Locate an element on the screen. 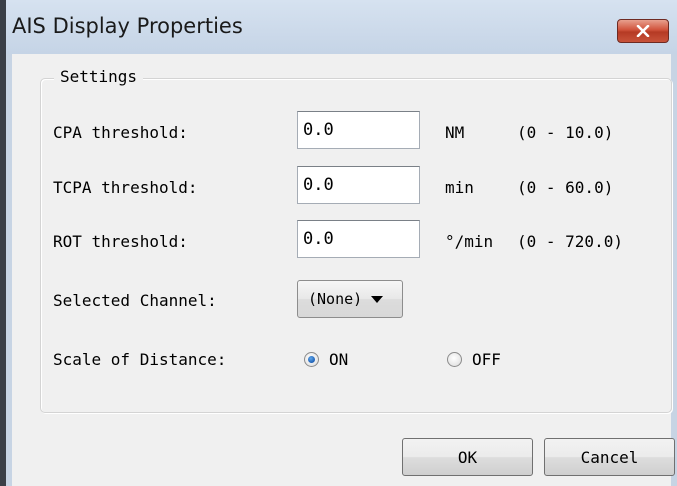  chevron-down-icon is located at coordinates (377, 299).